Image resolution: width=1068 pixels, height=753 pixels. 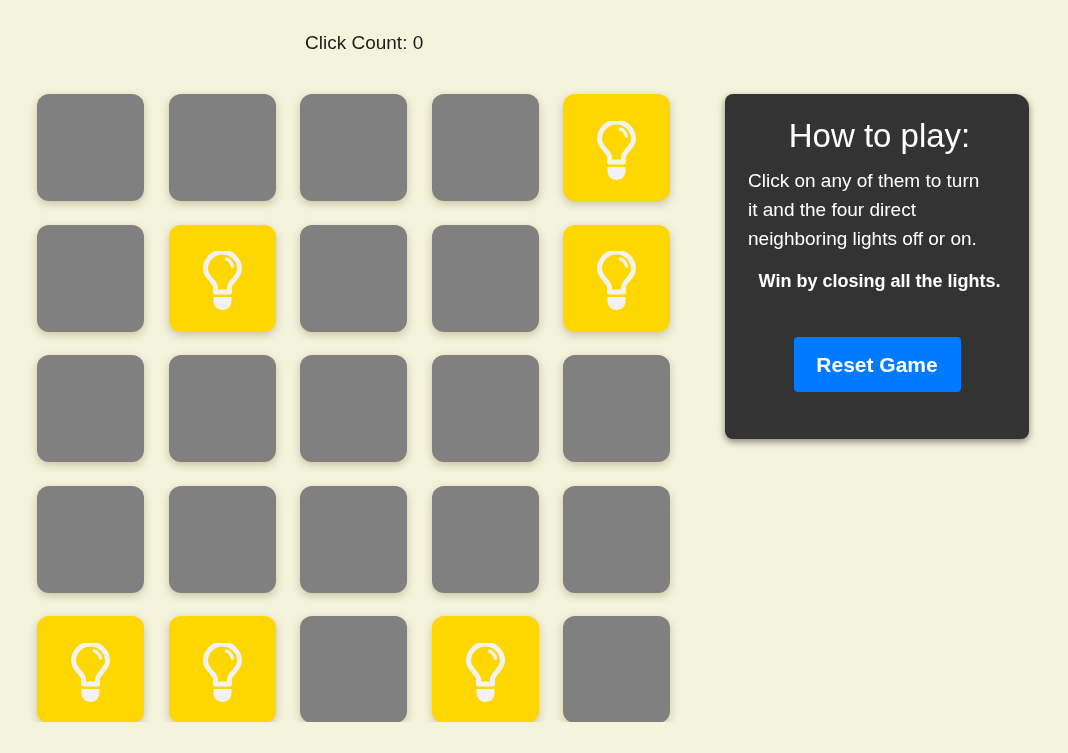 I want to click on instructions-text: Click on any of them to turn it and the four direct neighboring lights off or on., so click(x=864, y=210).